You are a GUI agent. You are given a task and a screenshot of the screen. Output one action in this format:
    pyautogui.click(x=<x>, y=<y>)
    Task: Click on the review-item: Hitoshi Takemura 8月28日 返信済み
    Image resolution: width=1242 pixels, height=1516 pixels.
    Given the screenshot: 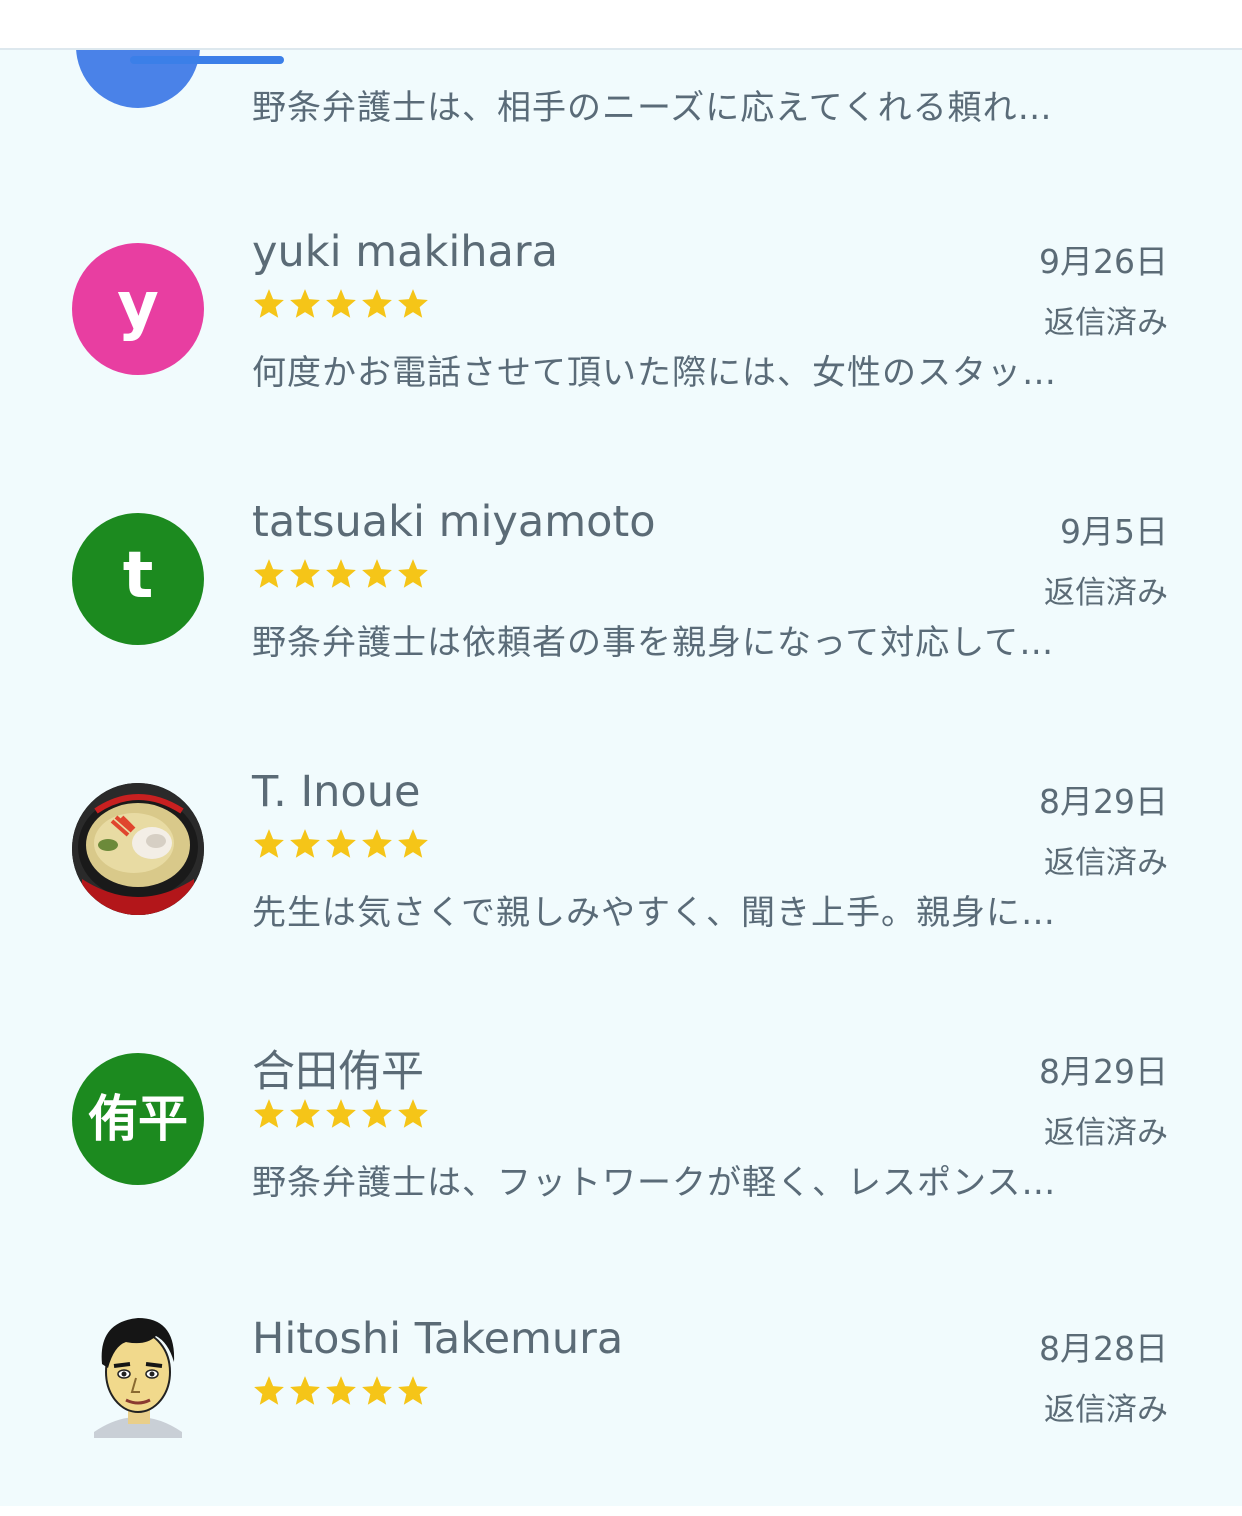 What is the action you would take?
    pyautogui.click(x=621, y=1411)
    